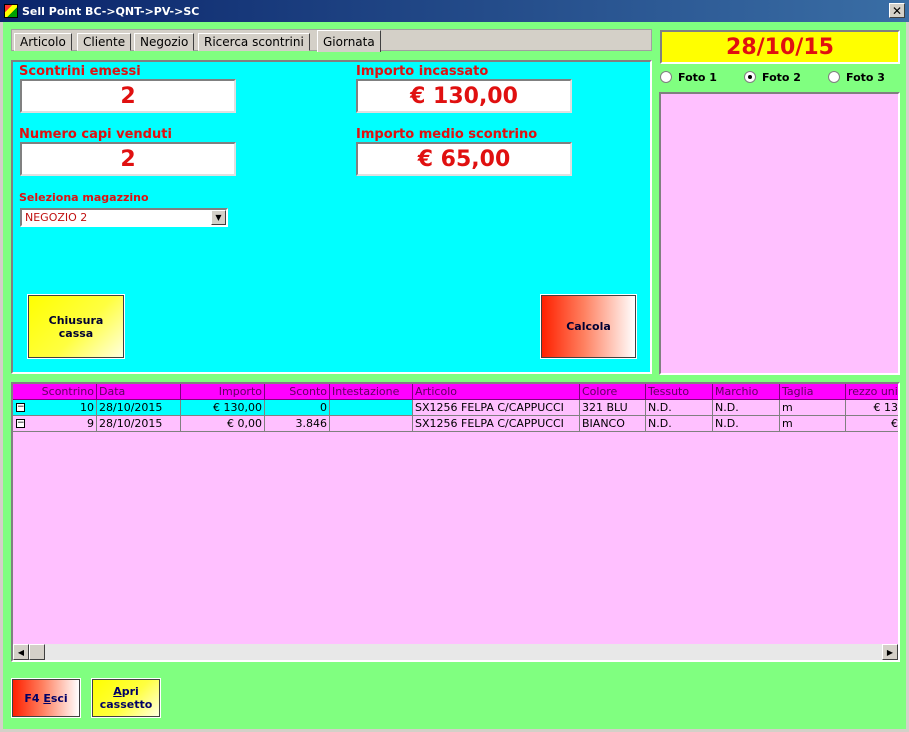 Image resolution: width=909 pixels, height=732 pixels. What do you see at coordinates (128, 96) in the screenshot?
I see `scontrini-emessi-value: 2` at bounding box center [128, 96].